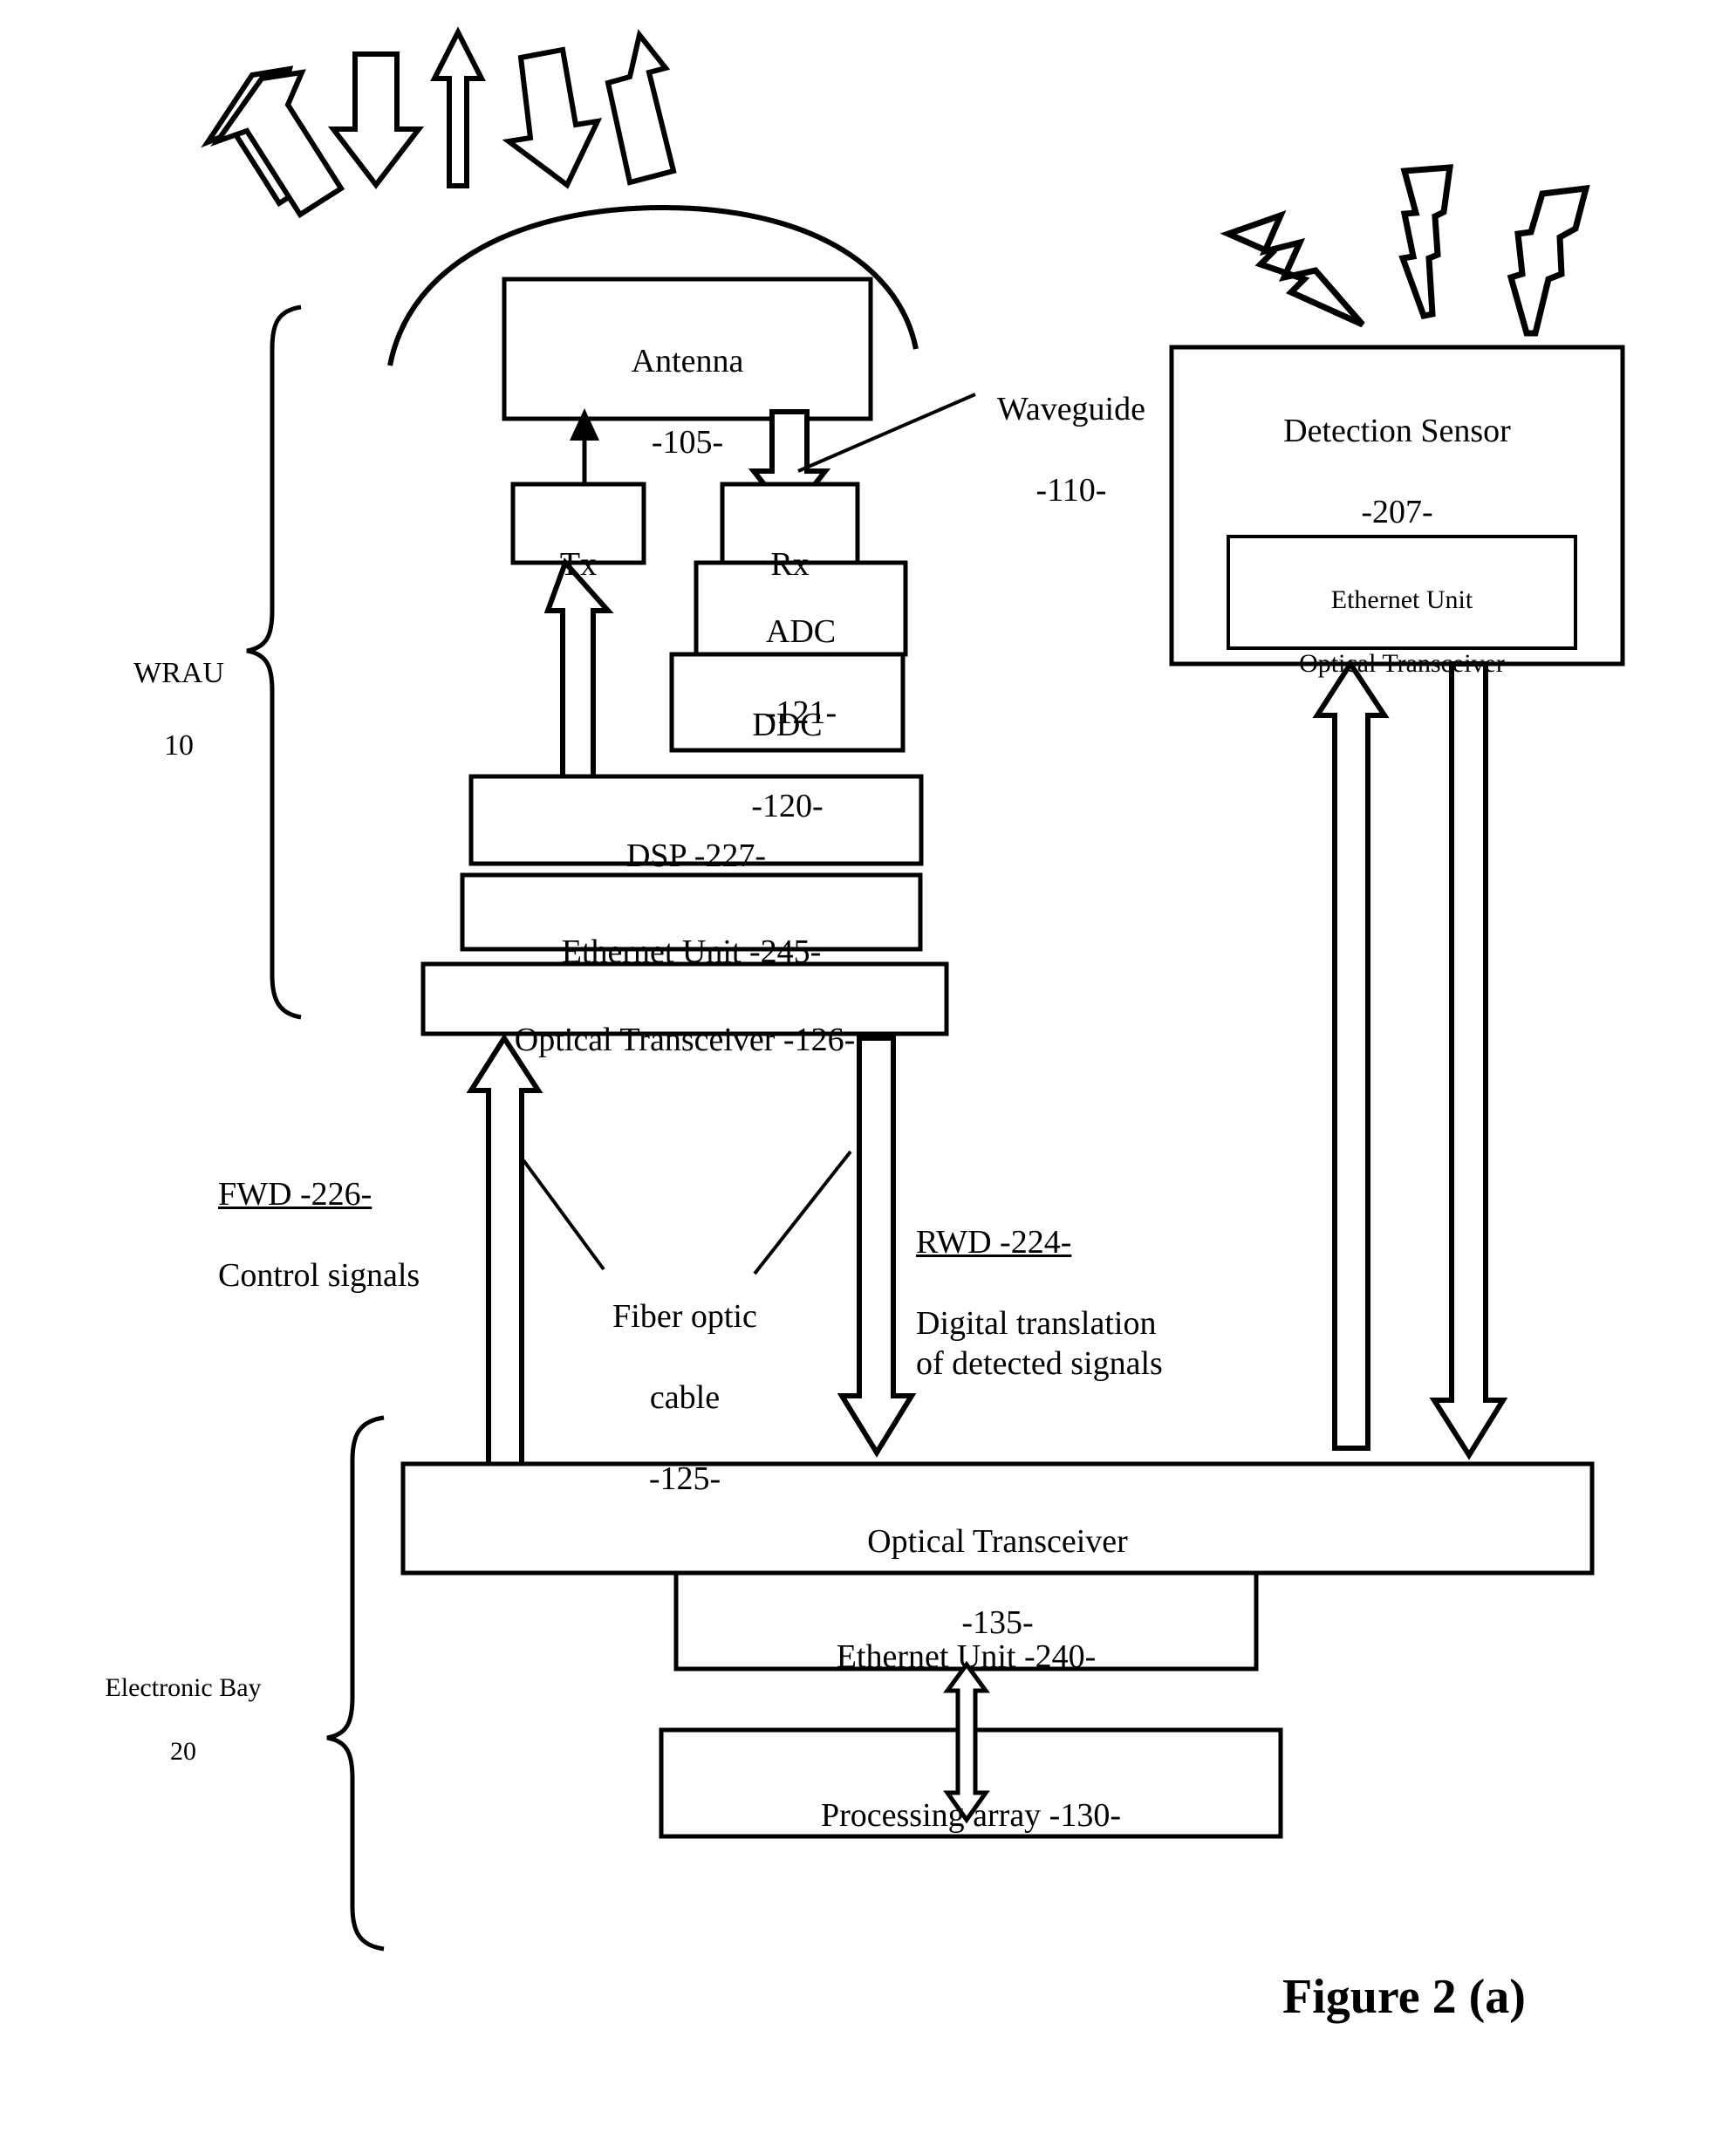 The height and width of the screenshot is (2133, 1736). I want to click on fiber-leader-line-left, so click(563, 1215).